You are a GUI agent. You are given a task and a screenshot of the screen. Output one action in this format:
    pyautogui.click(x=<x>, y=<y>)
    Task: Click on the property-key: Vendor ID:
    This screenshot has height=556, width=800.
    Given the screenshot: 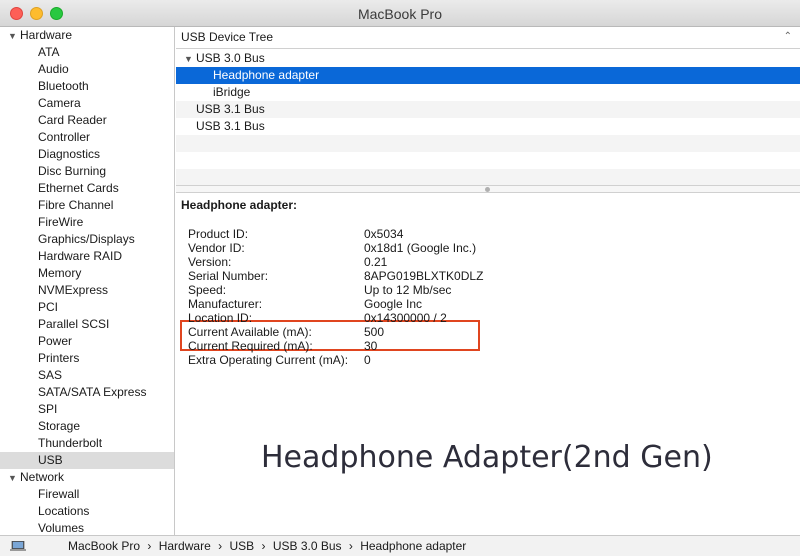 What is the action you would take?
    pyautogui.click(x=216, y=248)
    